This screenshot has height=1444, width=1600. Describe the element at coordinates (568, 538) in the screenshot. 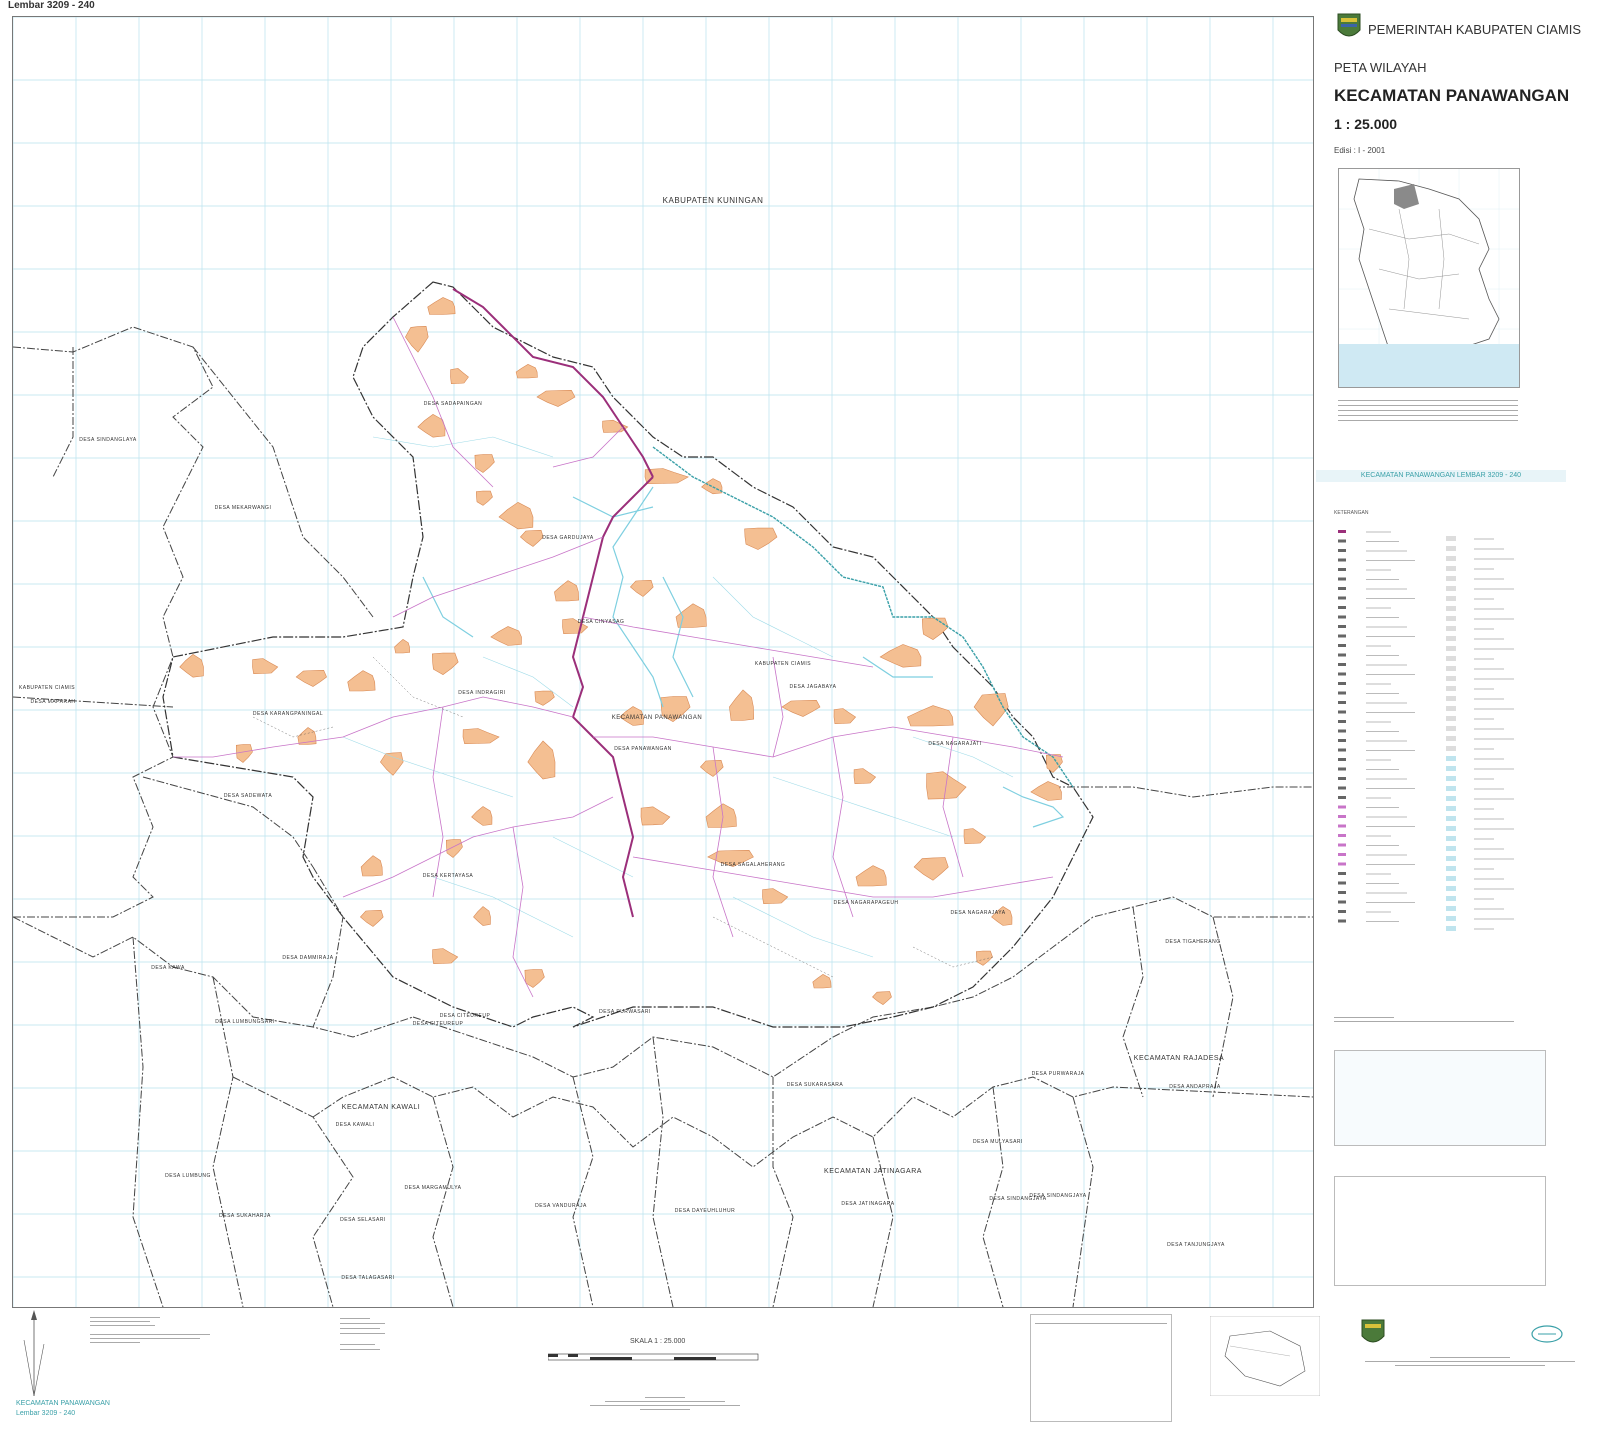

I see `village-label: DESA GARDUJAYA` at that location.